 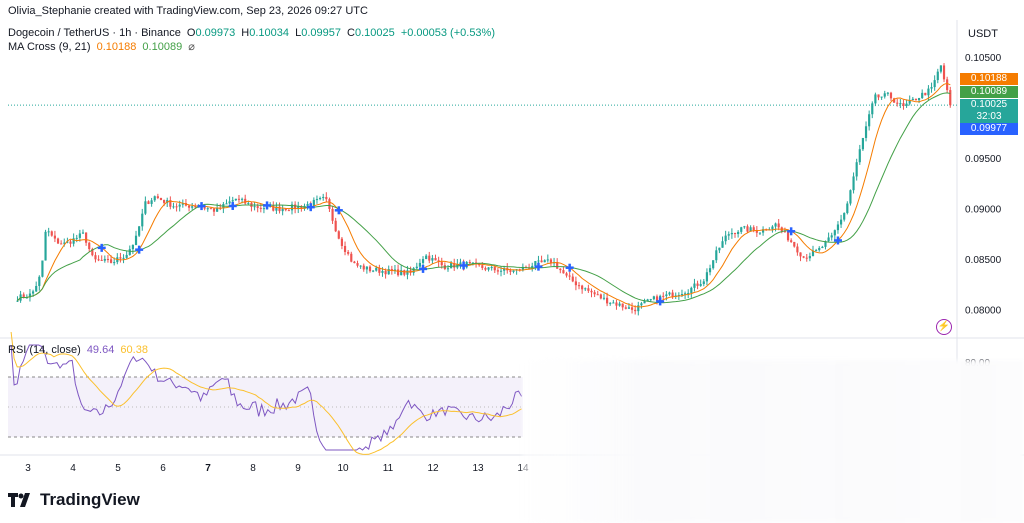 I want to click on fast-ma-tag-text: 0.10188, so click(x=989, y=78).